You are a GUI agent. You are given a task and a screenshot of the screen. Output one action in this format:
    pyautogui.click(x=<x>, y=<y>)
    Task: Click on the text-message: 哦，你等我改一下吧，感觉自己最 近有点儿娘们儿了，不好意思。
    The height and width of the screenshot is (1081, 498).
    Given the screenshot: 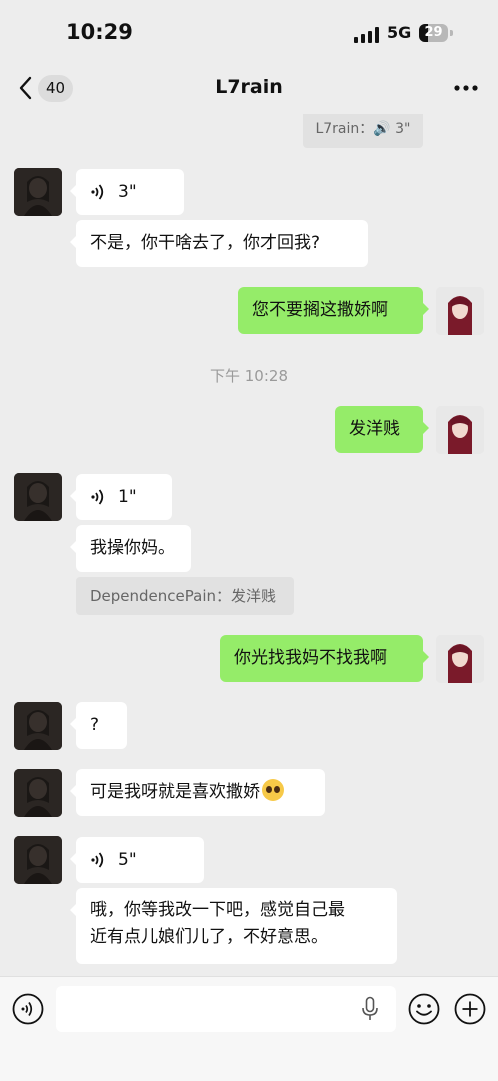 What is the action you would take?
    pyautogui.click(x=233, y=926)
    